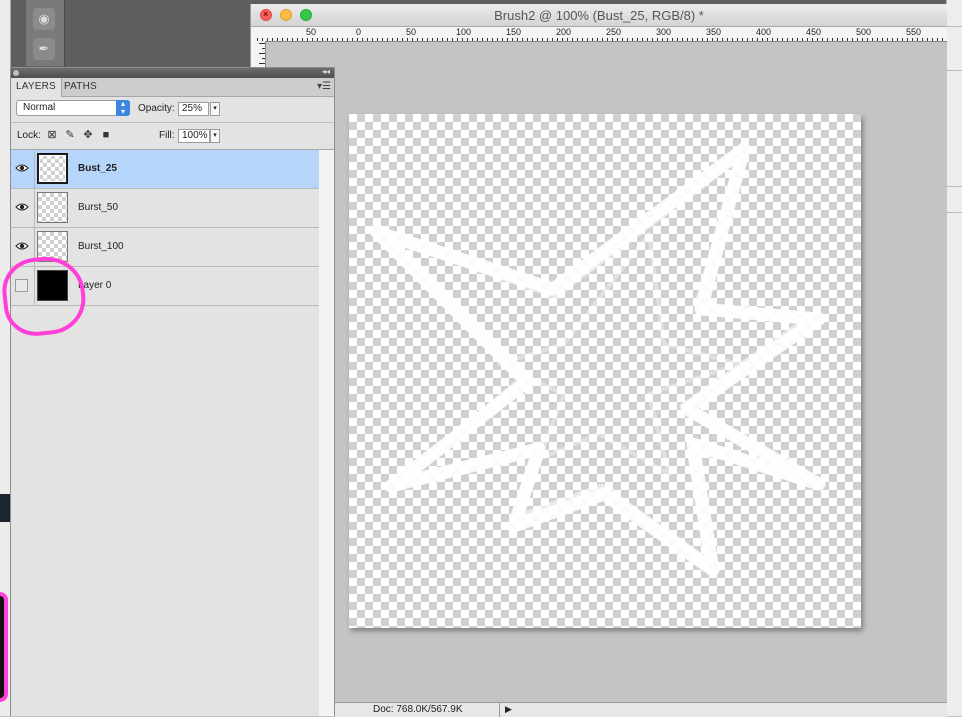 The height and width of the screenshot is (717, 962). I want to click on background-annotation-fragment, so click(4, 647).